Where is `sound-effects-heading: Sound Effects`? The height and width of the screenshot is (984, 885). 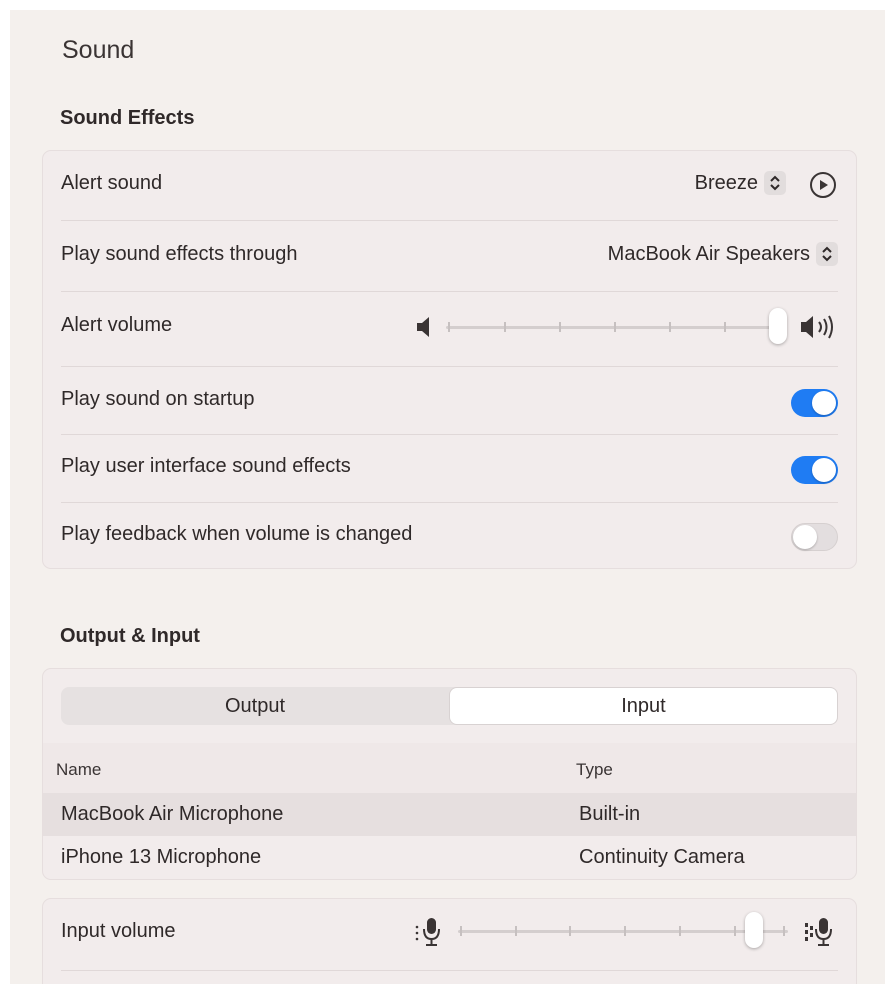
sound-effects-heading: Sound Effects is located at coordinates (127, 118).